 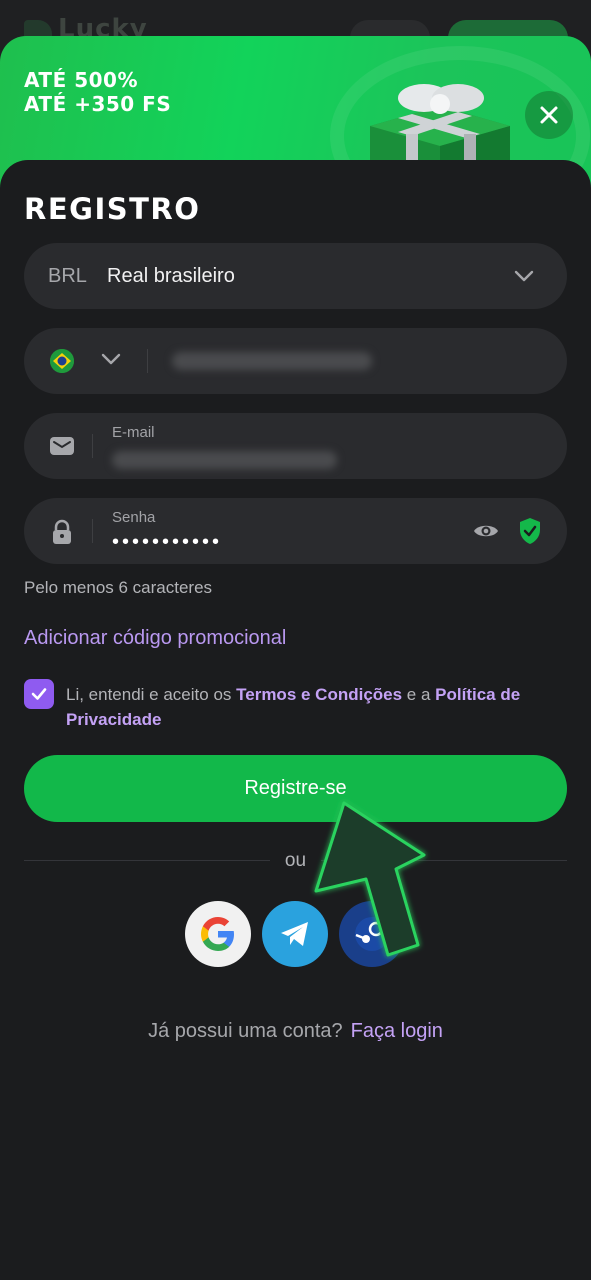 I want to click on checkmark-icon, so click(x=39, y=694).